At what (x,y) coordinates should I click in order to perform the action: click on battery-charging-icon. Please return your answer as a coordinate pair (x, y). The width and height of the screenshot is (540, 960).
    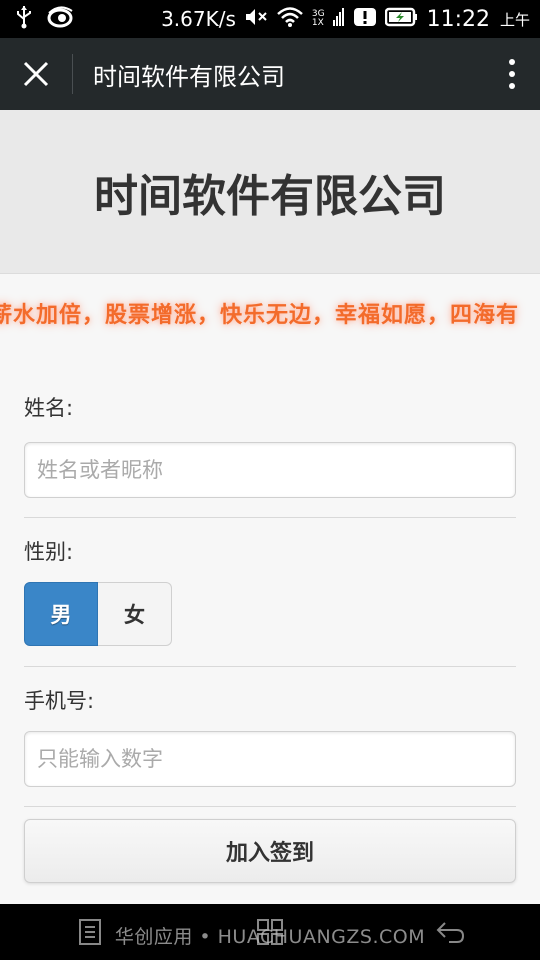
    Looking at the image, I should click on (401, 19).